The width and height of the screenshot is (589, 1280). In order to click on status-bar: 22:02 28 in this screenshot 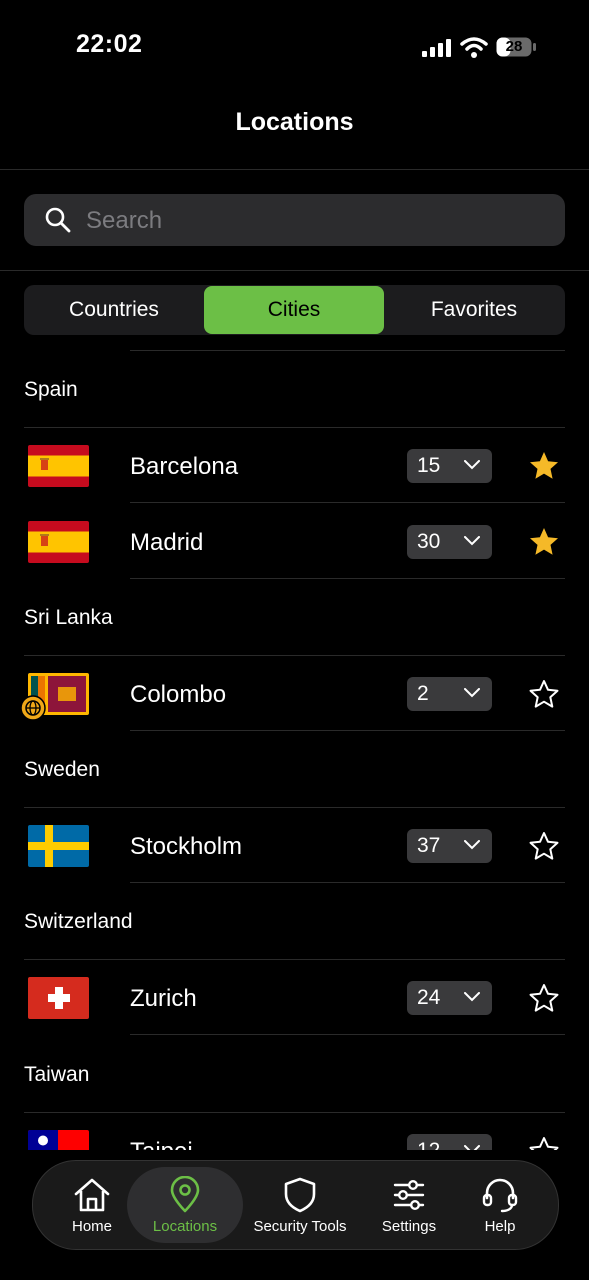, I will do `click(294, 48)`.